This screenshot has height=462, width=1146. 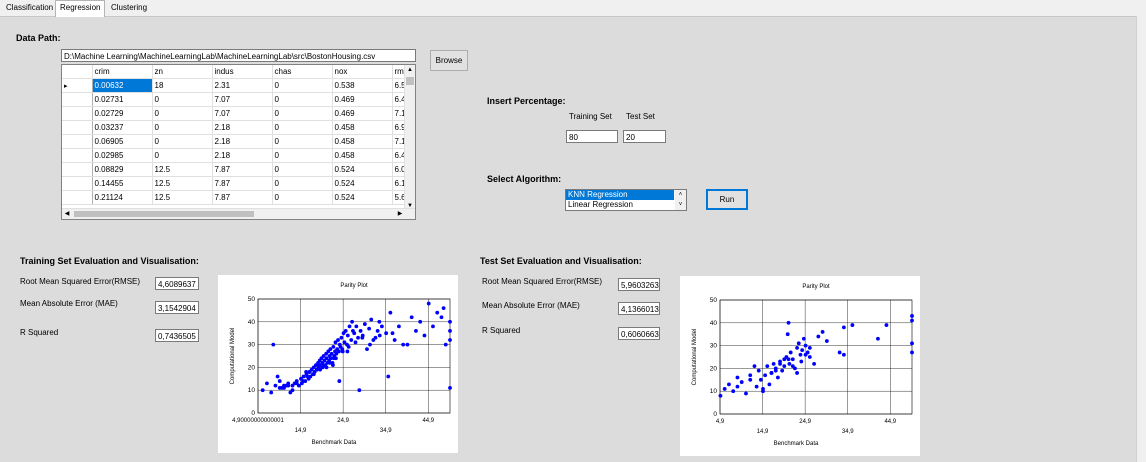 I want to click on table-cell: 0.00632, so click(x=122, y=85).